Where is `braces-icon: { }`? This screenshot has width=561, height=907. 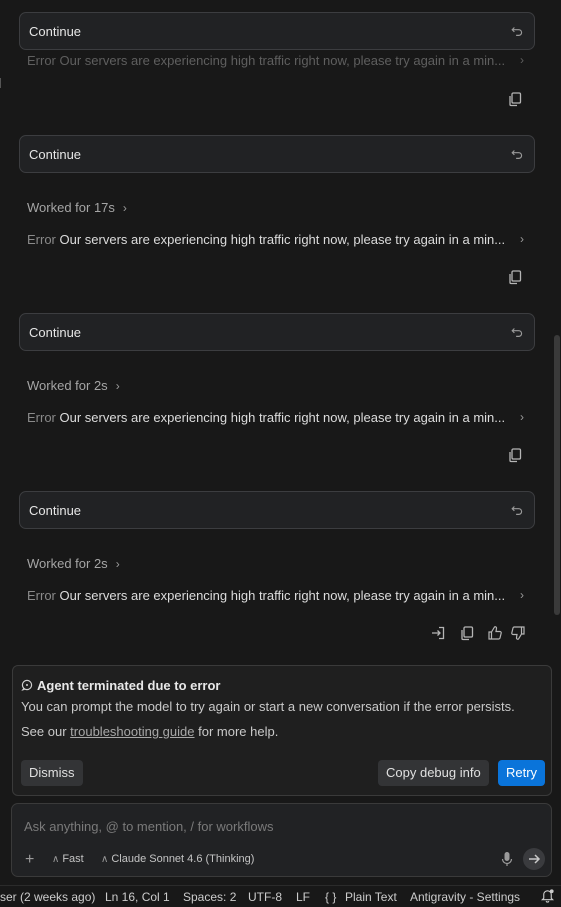
braces-icon: { } is located at coordinates (331, 897).